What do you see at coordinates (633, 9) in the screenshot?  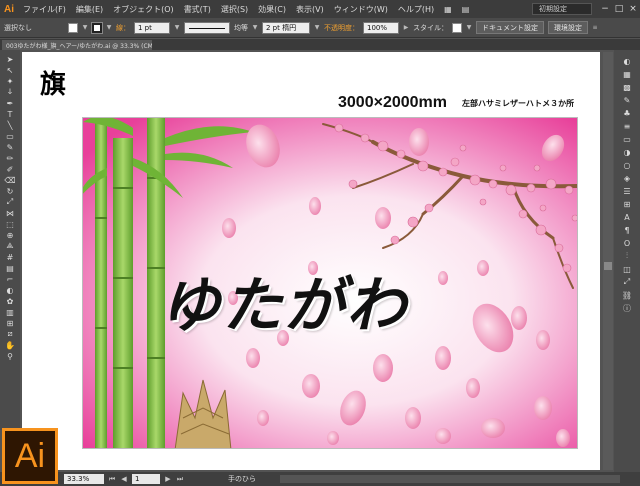 I see `close-button: ×` at bounding box center [633, 9].